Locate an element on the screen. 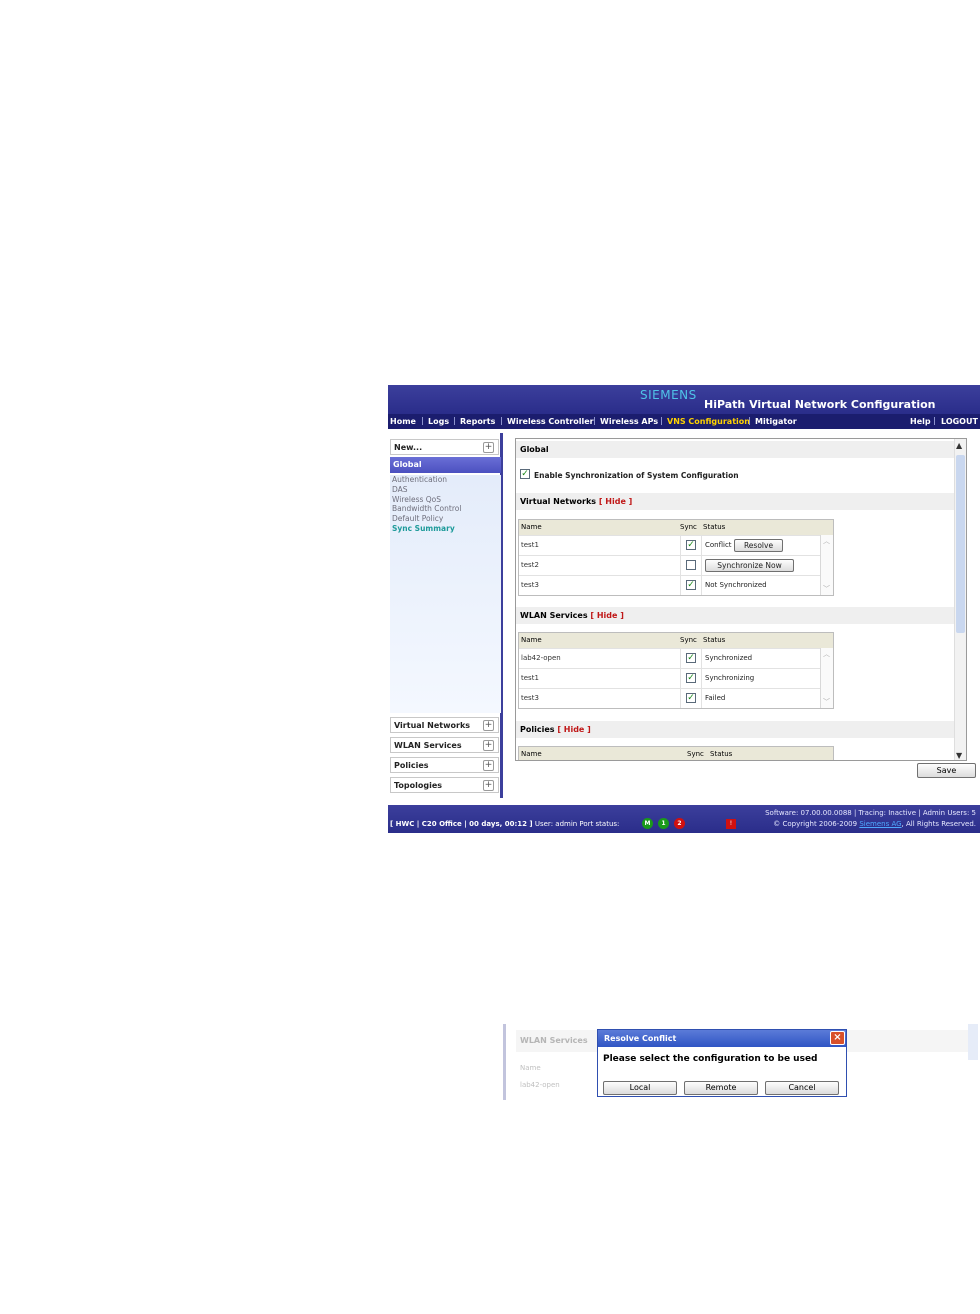 Image resolution: width=980 pixels, height=1314 pixels. resolve-button: Resolve is located at coordinates (758, 545).